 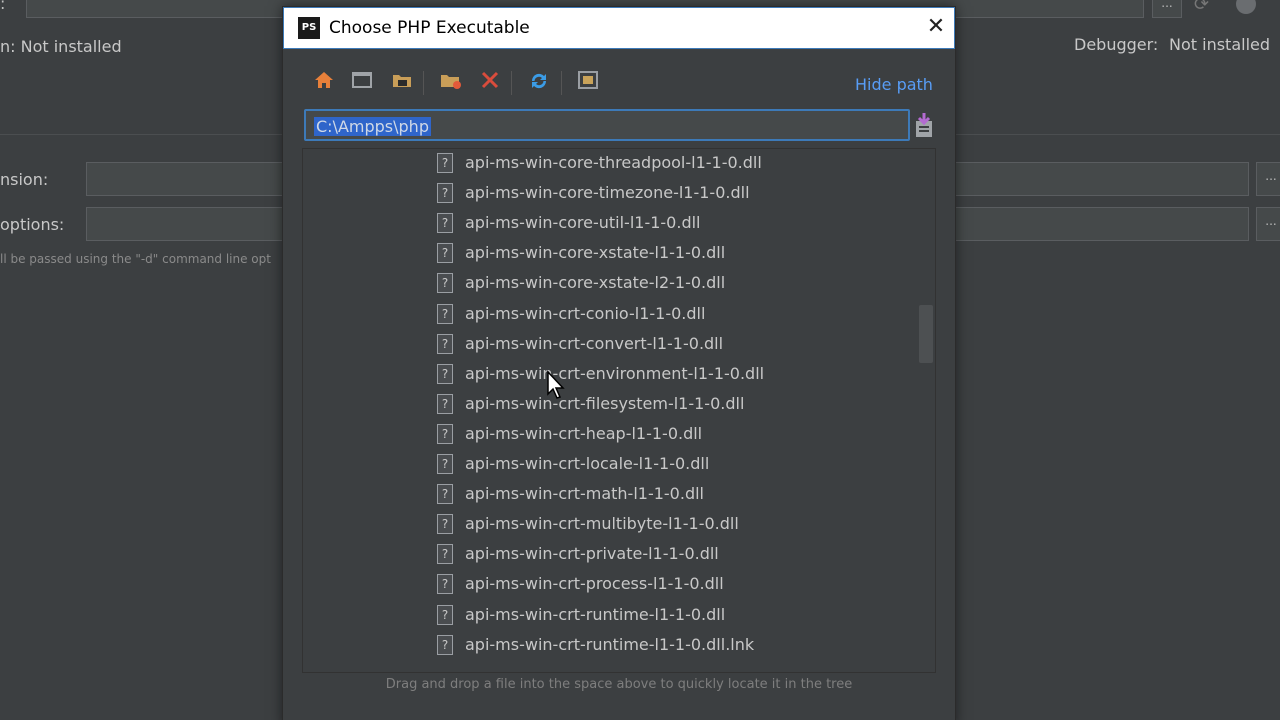 What do you see at coordinates (590, 82) in the screenshot?
I see `show-hidden-icon` at bounding box center [590, 82].